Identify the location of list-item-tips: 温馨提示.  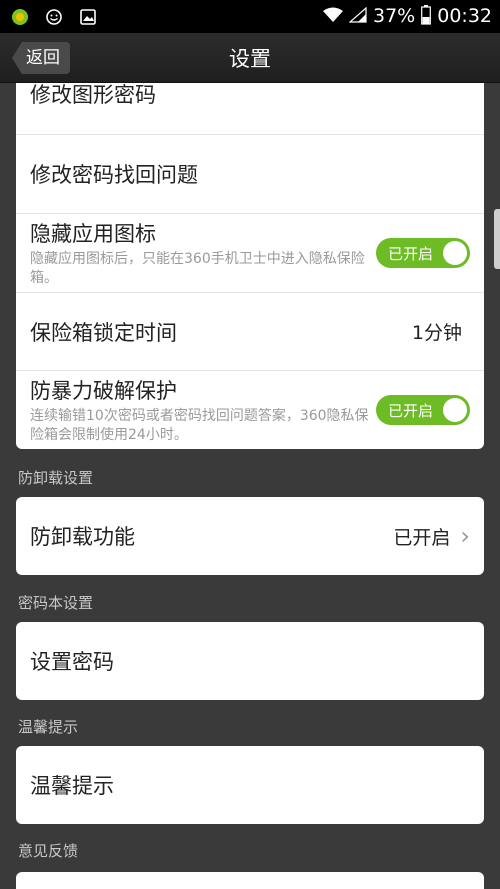
(250, 785).